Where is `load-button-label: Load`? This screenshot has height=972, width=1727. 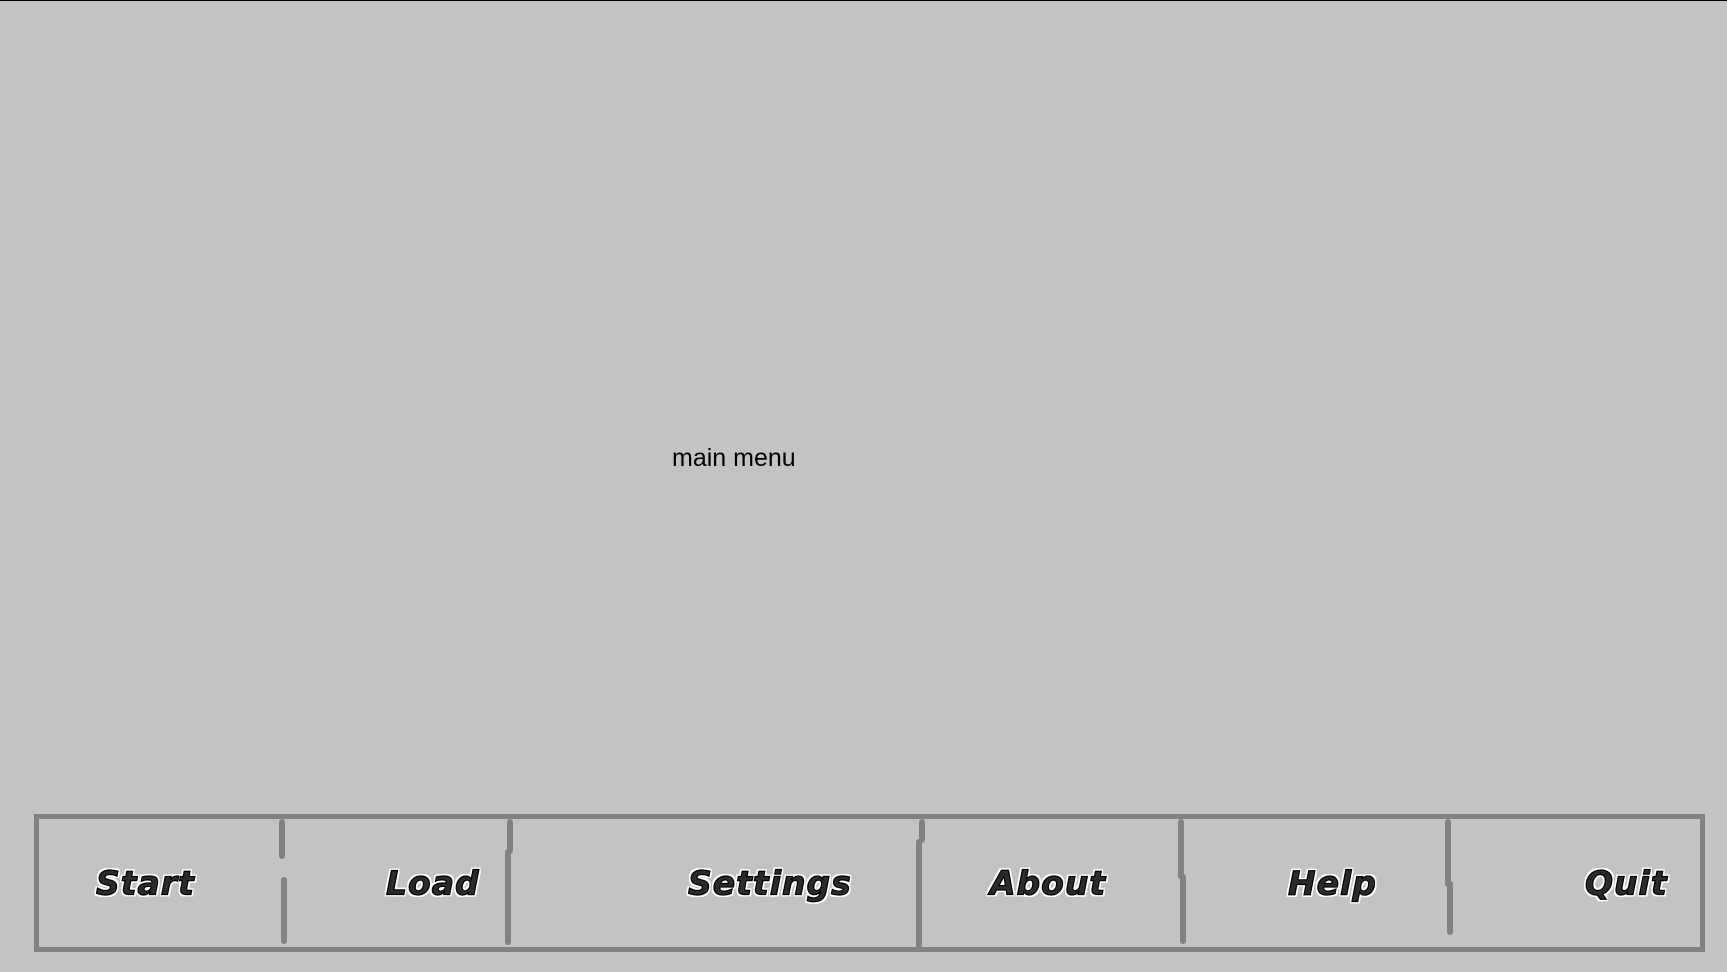
load-button-label: Load is located at coordinates (432, 883).